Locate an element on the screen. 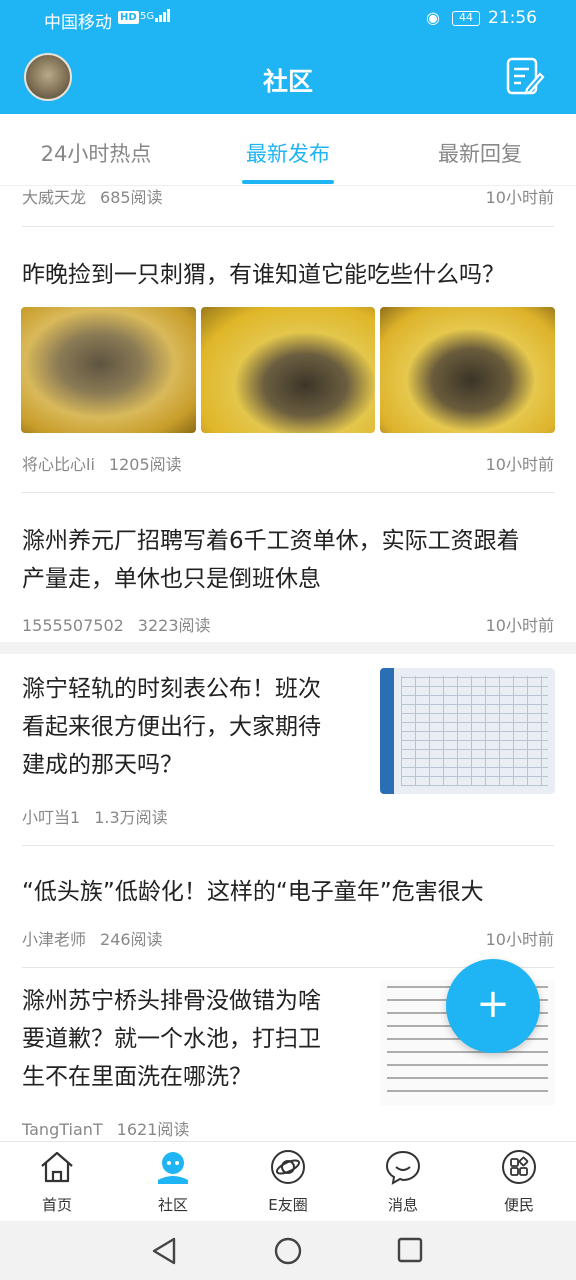 Image resolution: width=576 pixels, height=1280 pixels. post-read-count: 685阅读 is located at coordinates (131, 197).